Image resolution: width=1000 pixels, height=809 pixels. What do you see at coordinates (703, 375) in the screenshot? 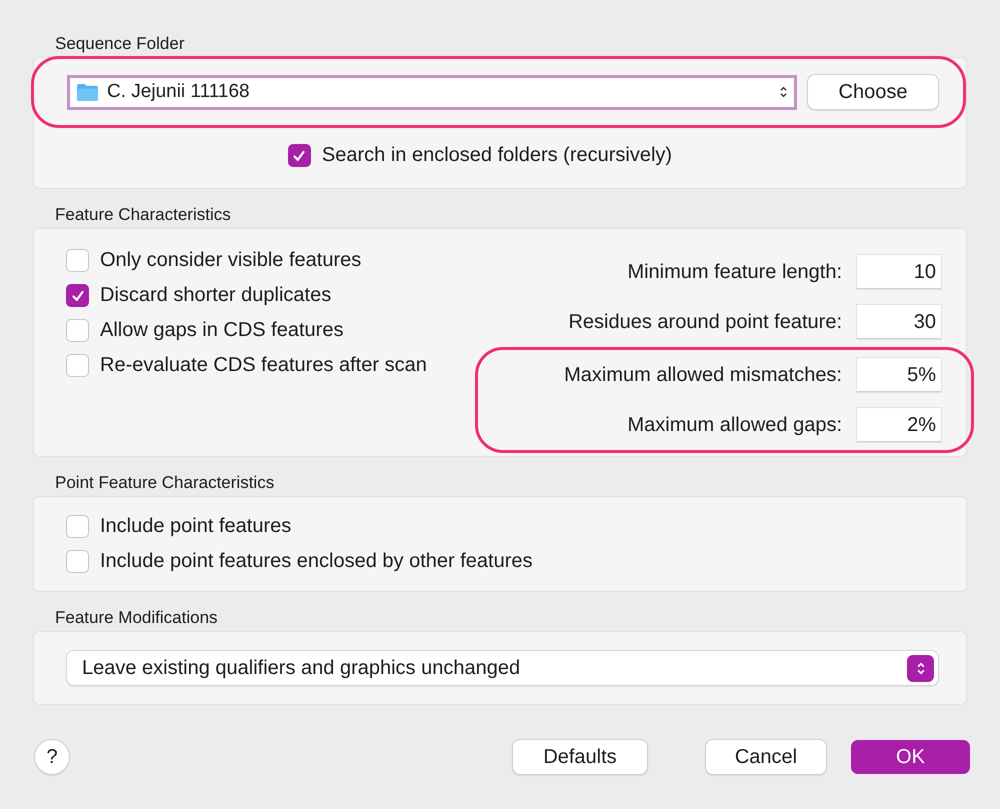
I see `field-label: Maximum allowed mismatches:` at bounding box center [703, 375].